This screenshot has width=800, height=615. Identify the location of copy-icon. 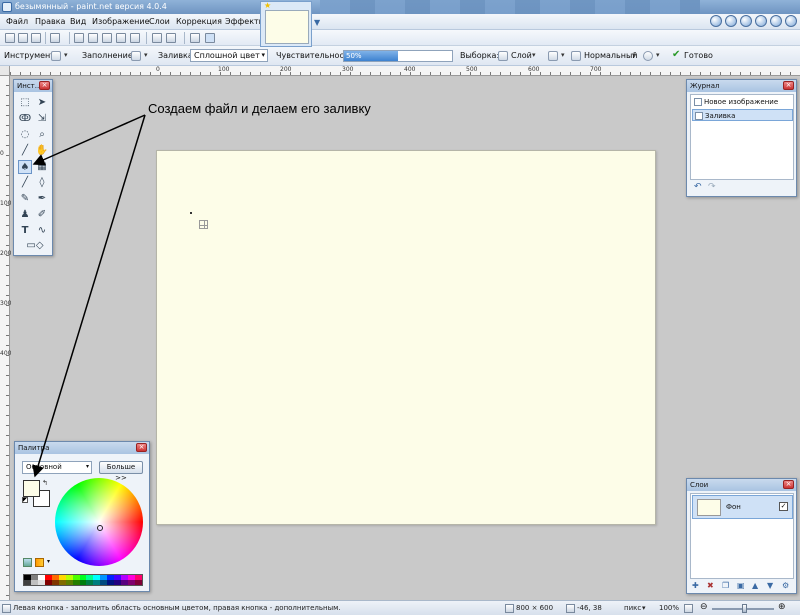
(93, 38).